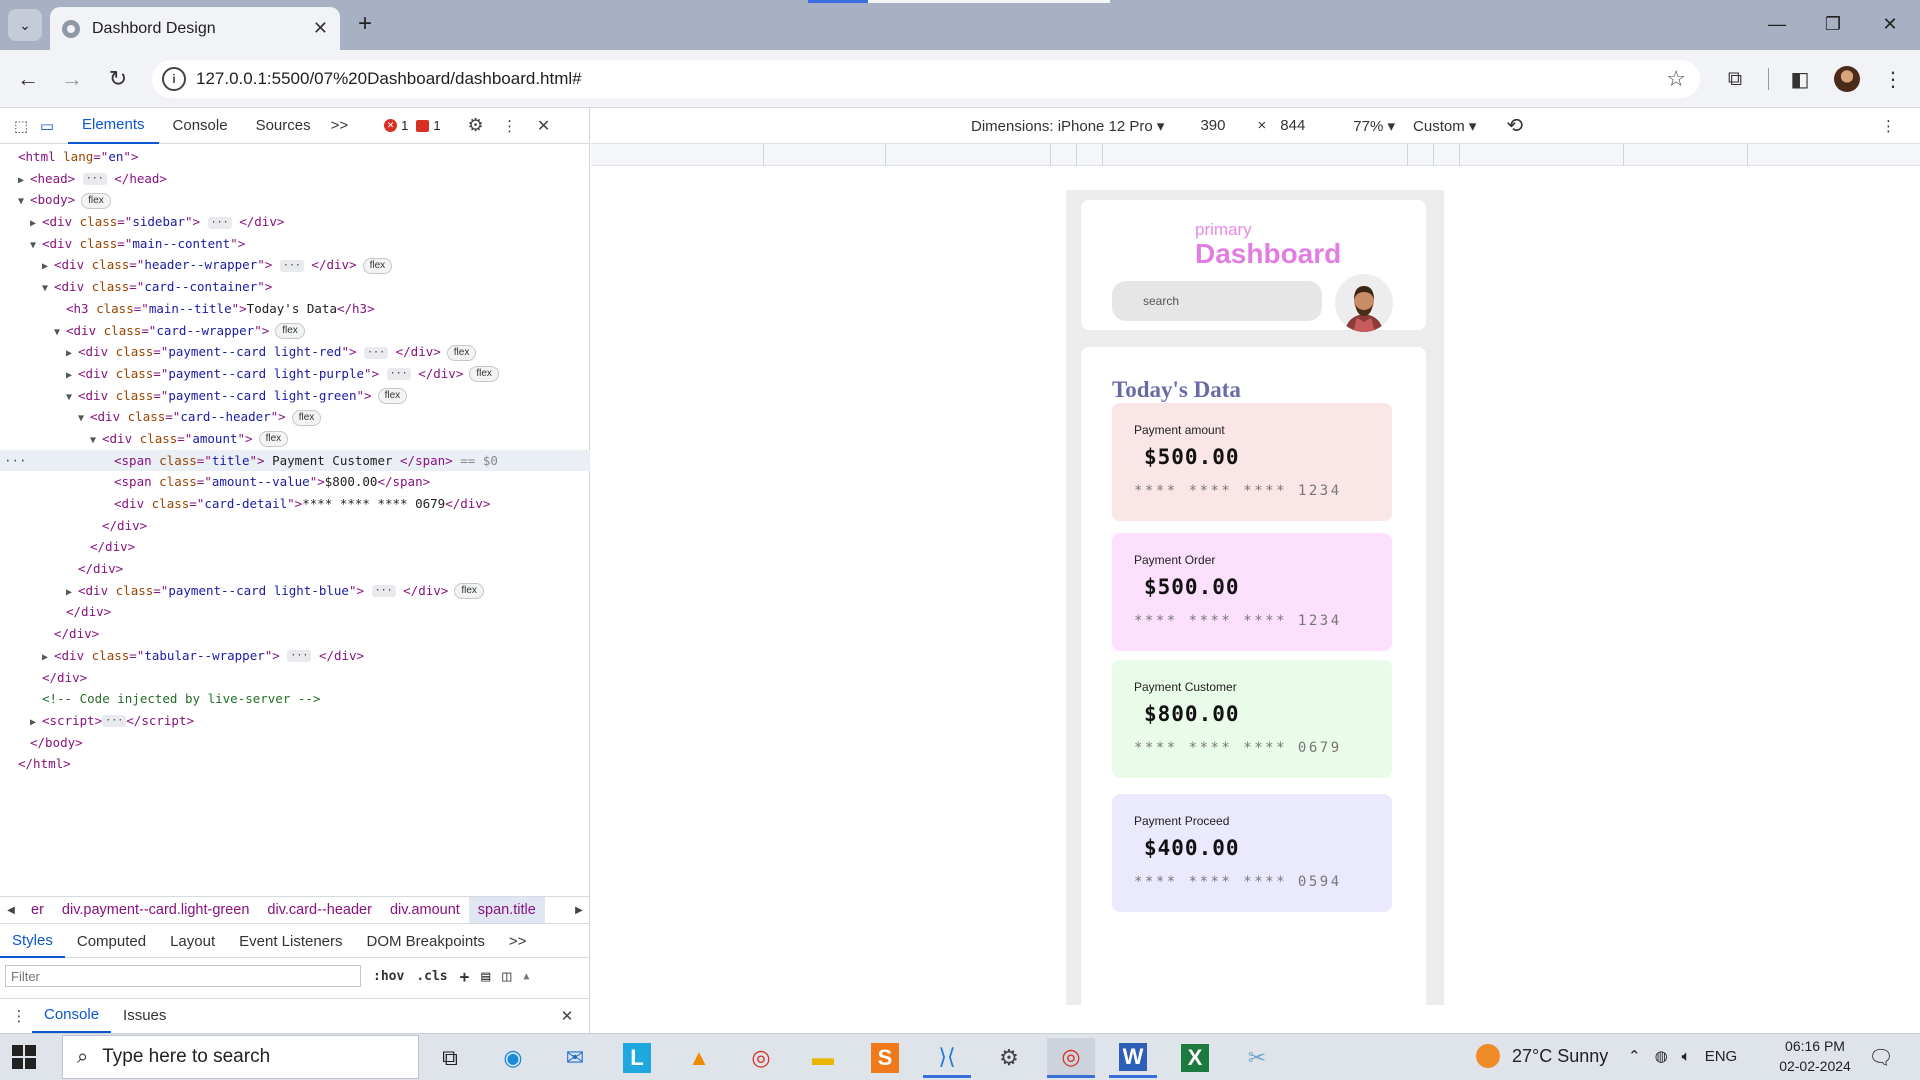  What do you see at coordinates (163, 286) in the screenshot?
I see `dom-node-markup: <div class="card--container">` at bounding box center [163, 286].